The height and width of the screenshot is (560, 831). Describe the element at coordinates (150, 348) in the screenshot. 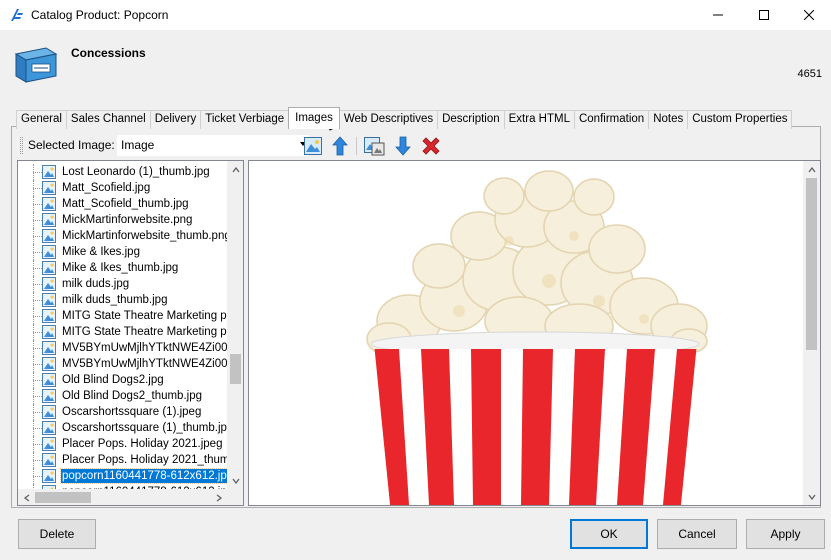

I see `image-file-label: MV5BYmUwMjlhYTktNWE4Zi00M` at that location.